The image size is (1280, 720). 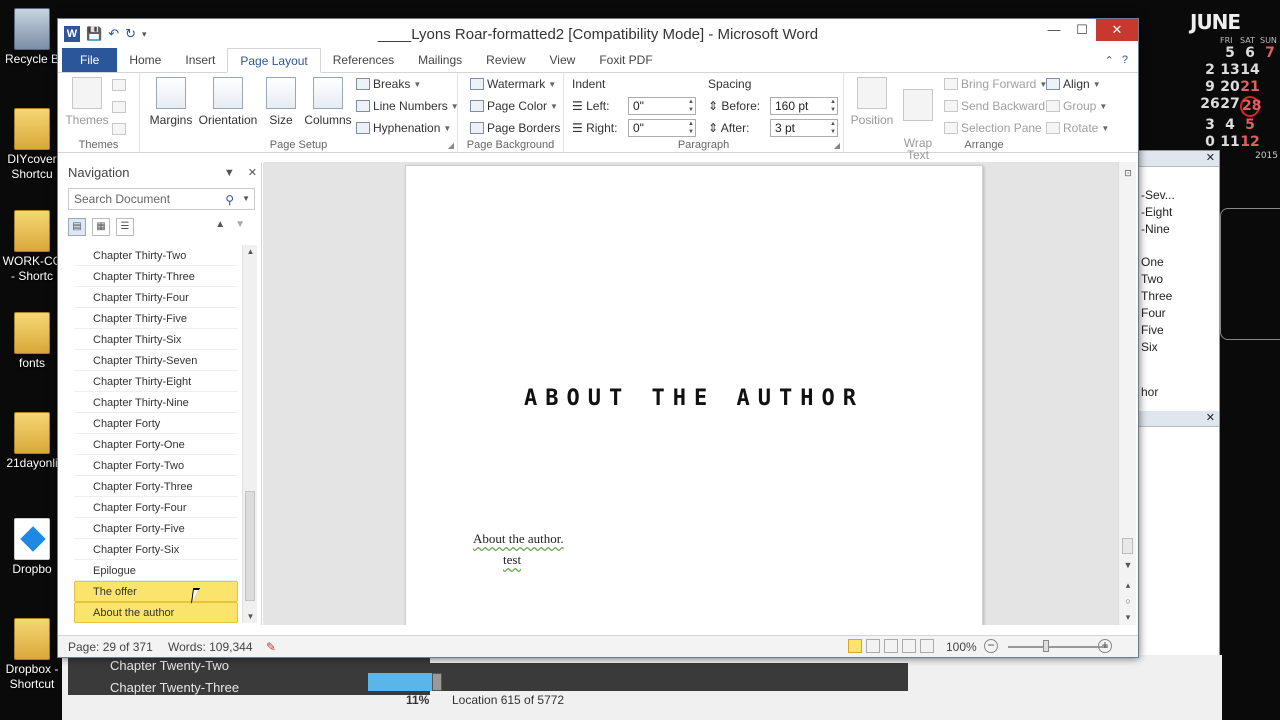 I want to click on panel-item: One, so click(x=1180, y=262).